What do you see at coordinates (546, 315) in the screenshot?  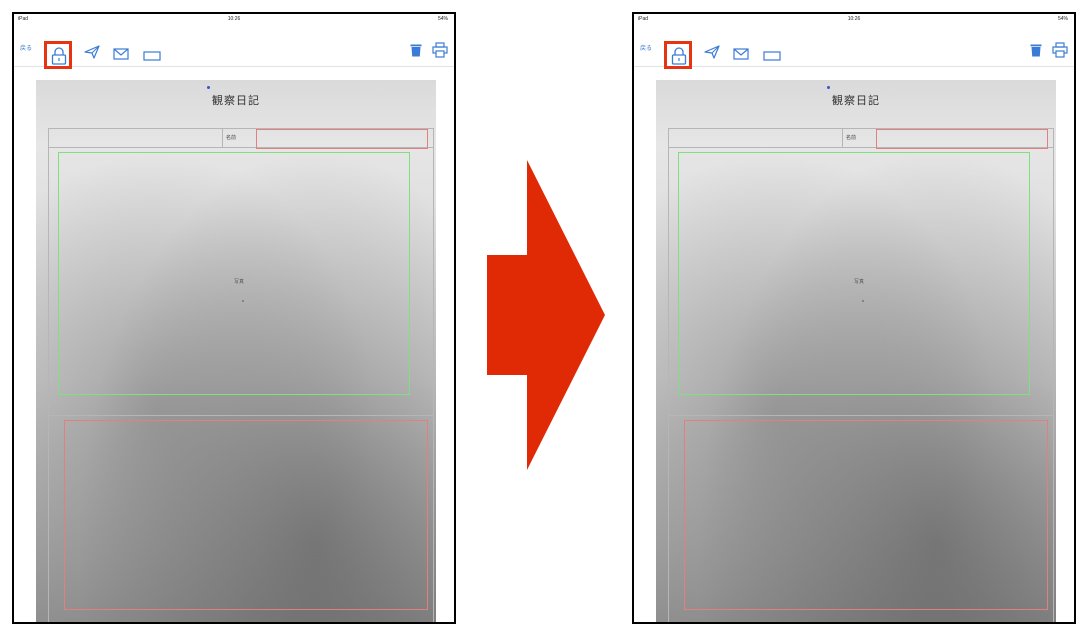 I see `right-arrow-icon` at bounding box center [546, 315].